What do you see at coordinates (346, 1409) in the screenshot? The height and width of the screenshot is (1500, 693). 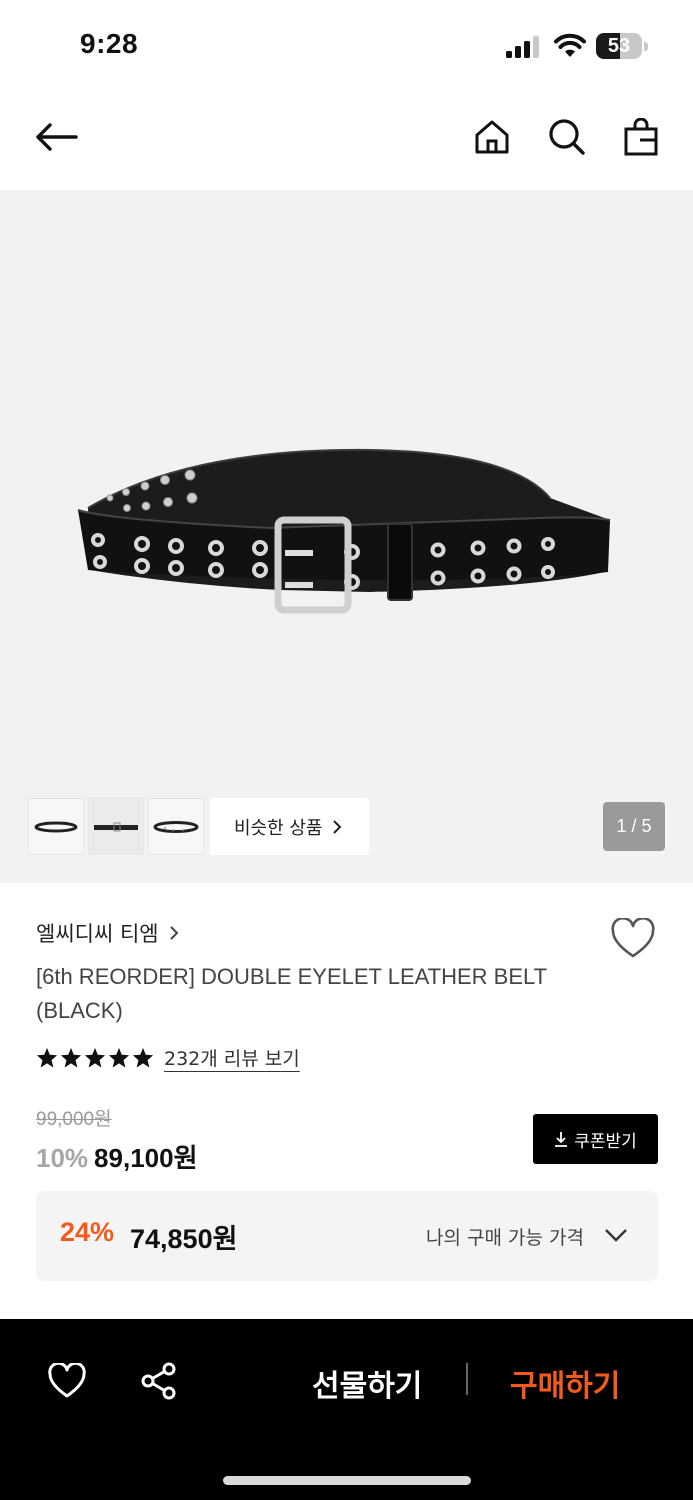 I see `bottom-action-bar: 선물하기 구매하기` at bounding box center [346, 1409].